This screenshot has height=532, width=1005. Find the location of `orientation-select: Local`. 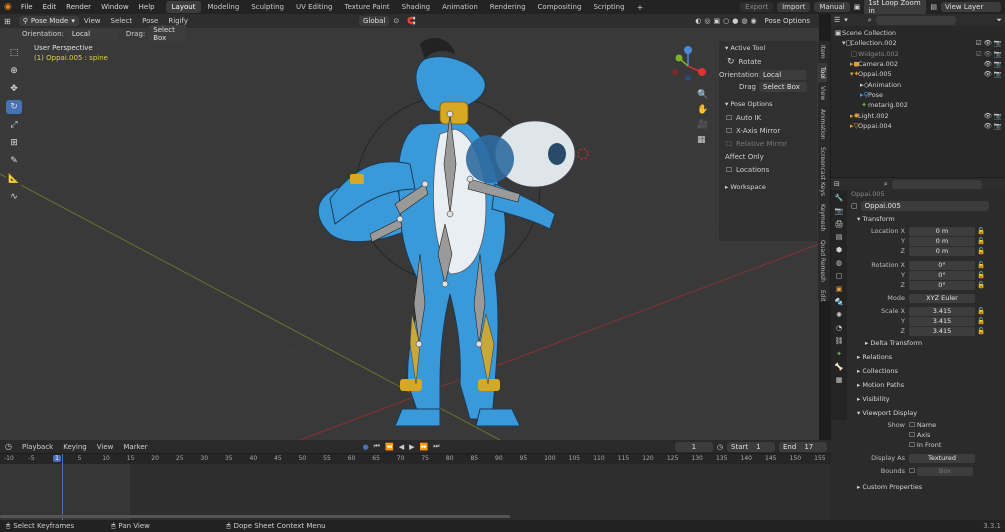

orientation-select: Local is located at coordinates (92, 34).